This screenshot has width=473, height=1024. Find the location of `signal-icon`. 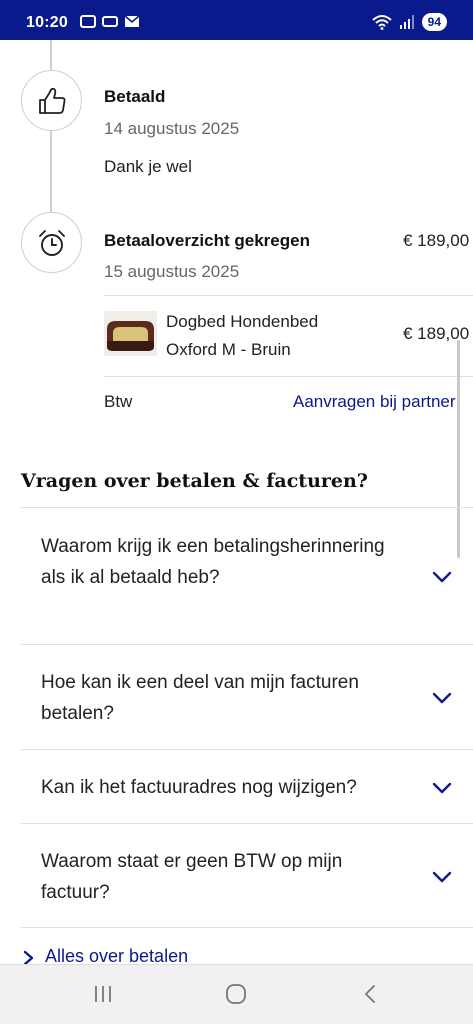

signal-icon is located at coordinates (406, 22).